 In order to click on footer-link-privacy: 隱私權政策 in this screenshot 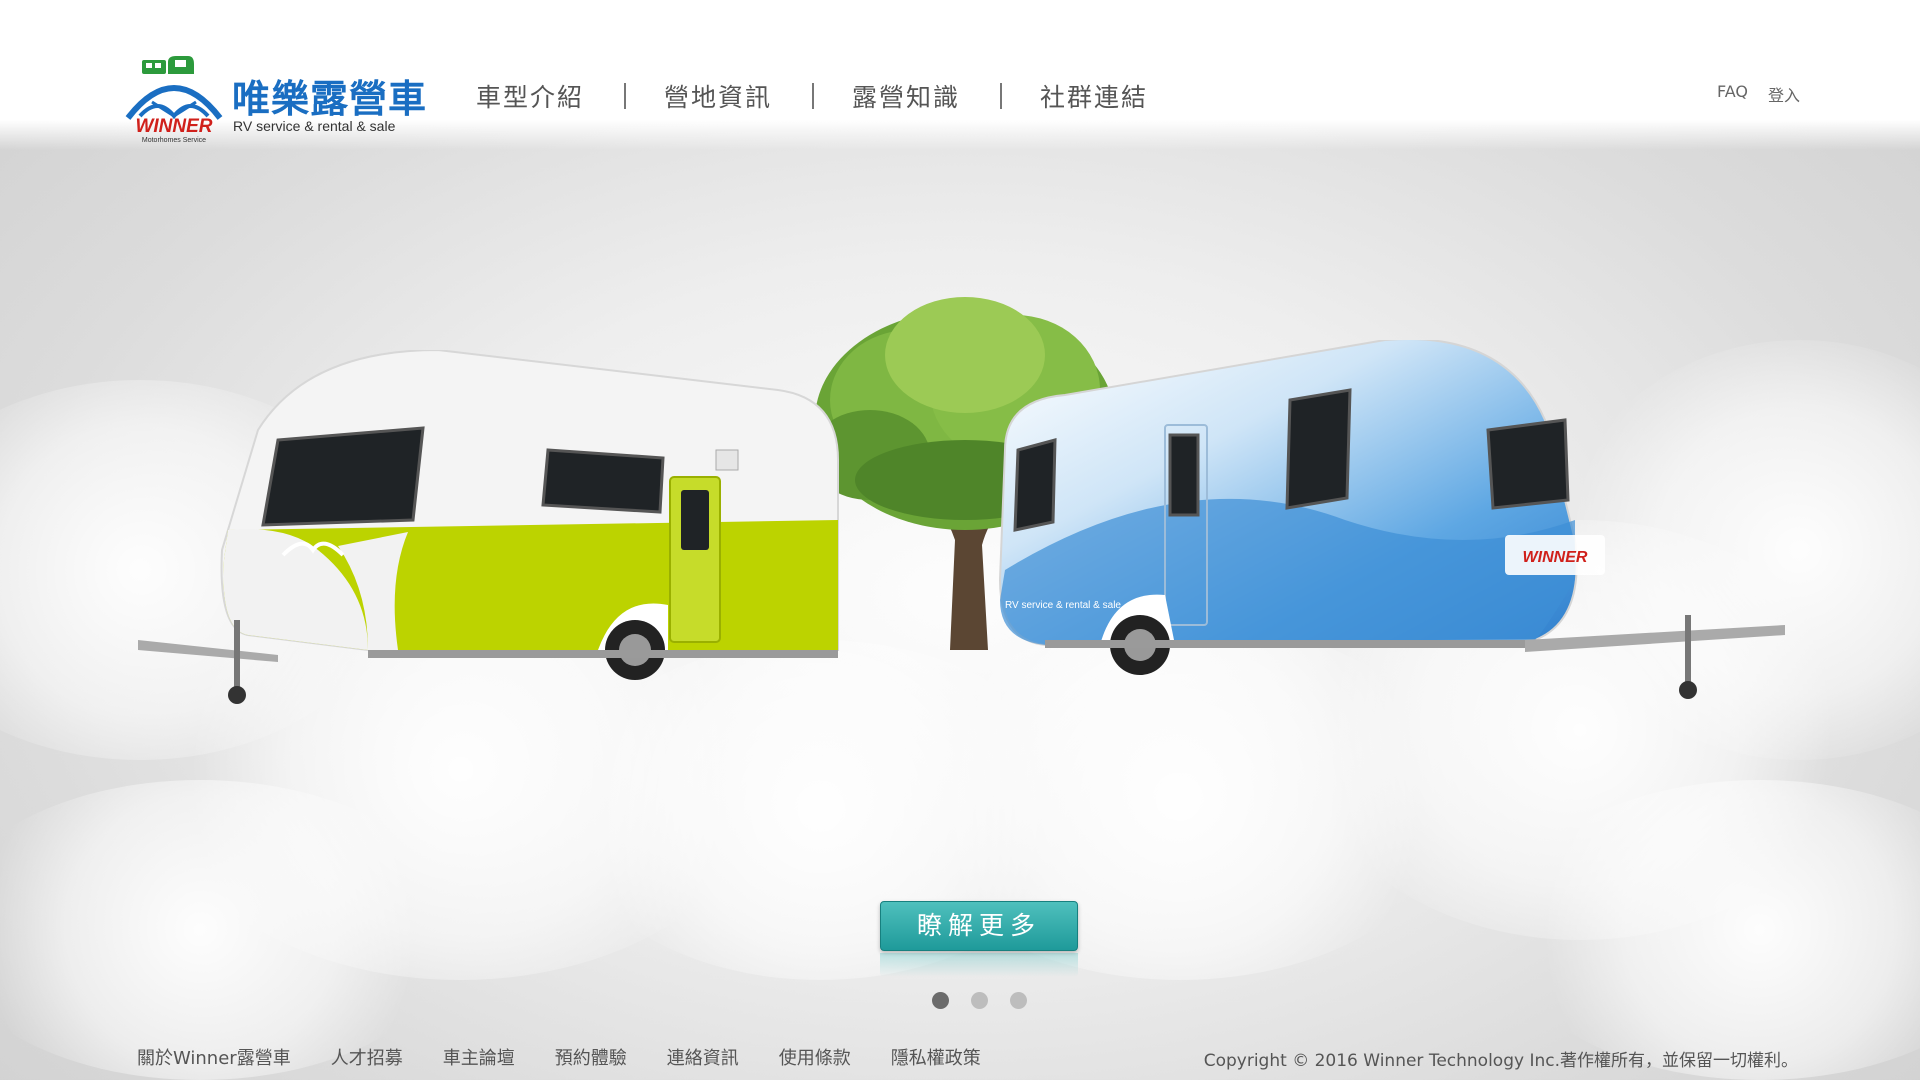, I will do `click(936, 1057)`.